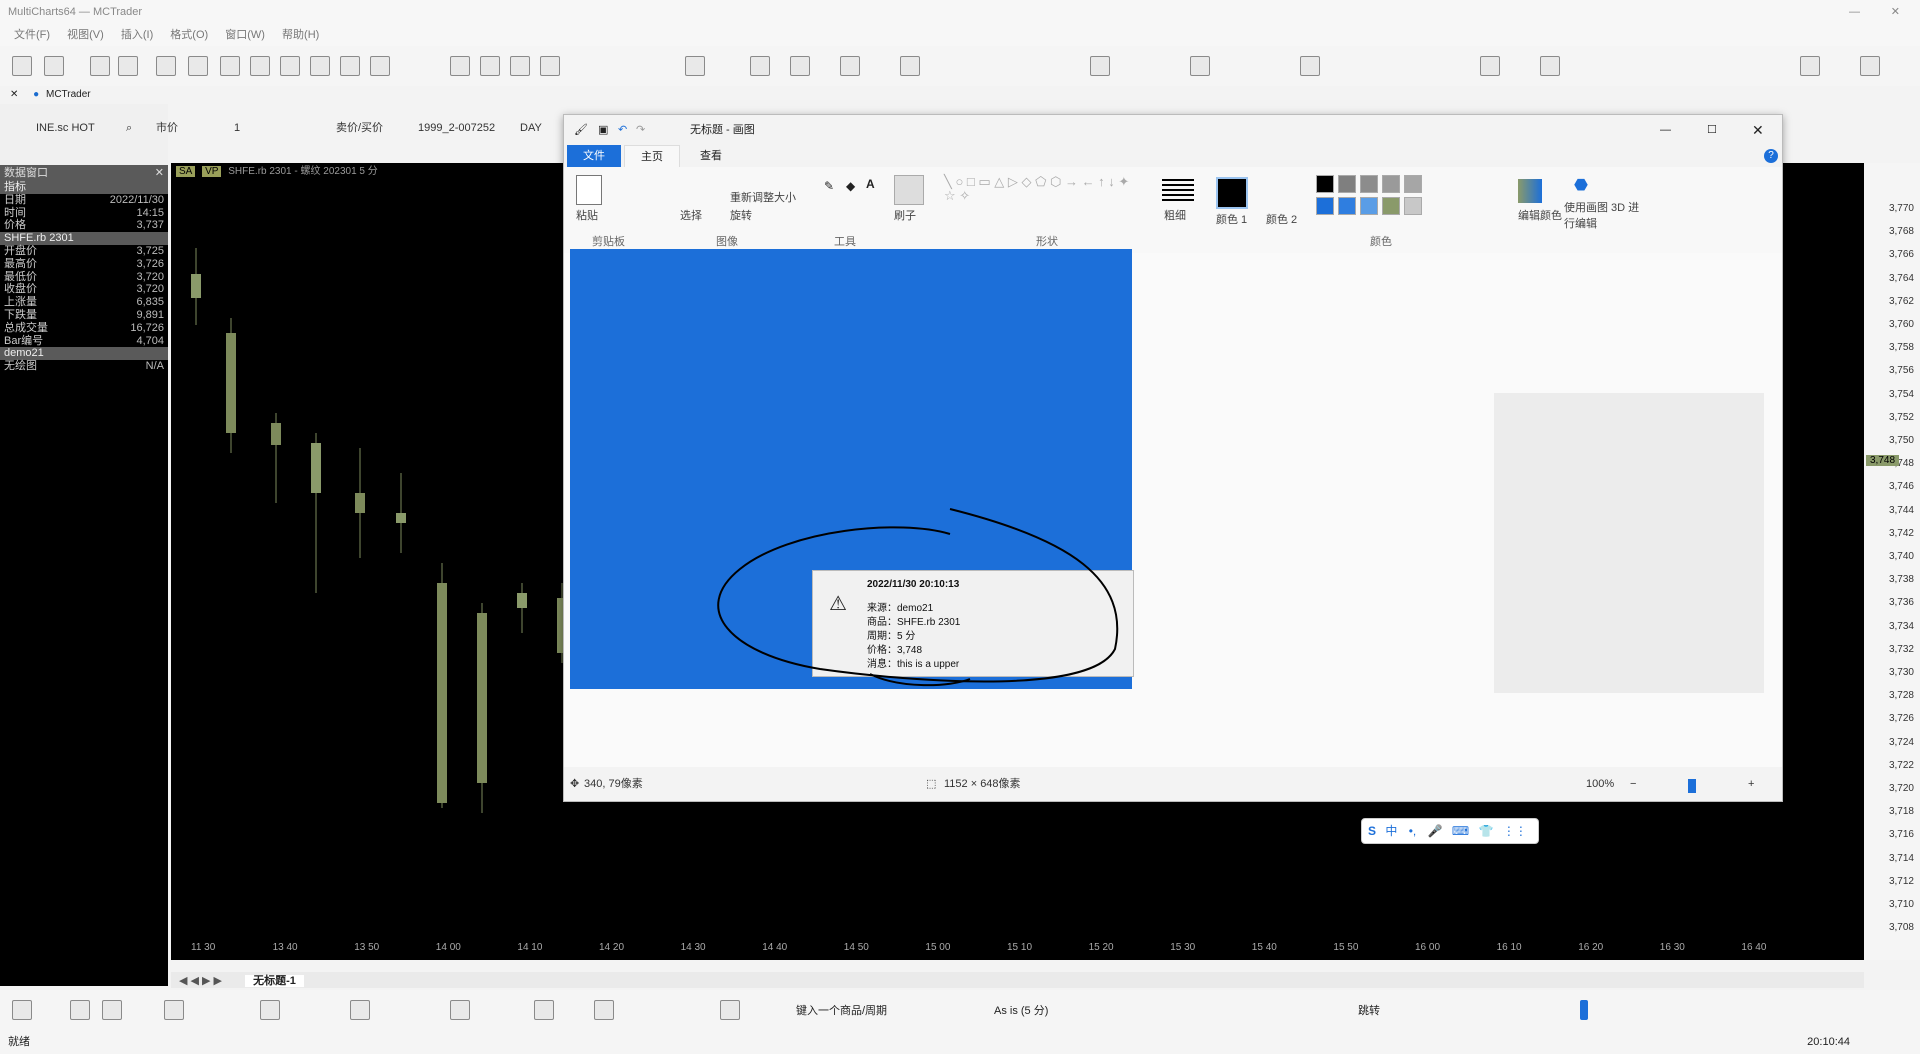 The image size is (1920, 1054). I want to click on paste-label: 粘贴, so click(587, 215).